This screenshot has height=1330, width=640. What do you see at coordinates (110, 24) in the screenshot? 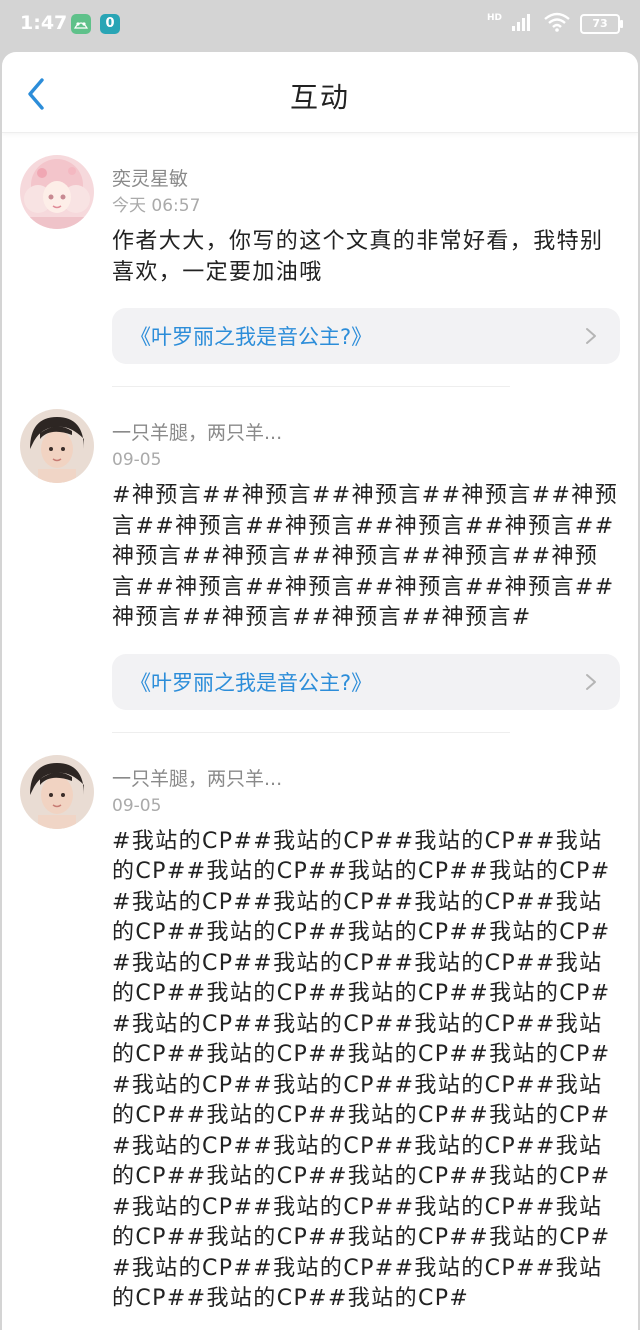
I see `app-badge-icon: 0` at bounding box center [110, 24].